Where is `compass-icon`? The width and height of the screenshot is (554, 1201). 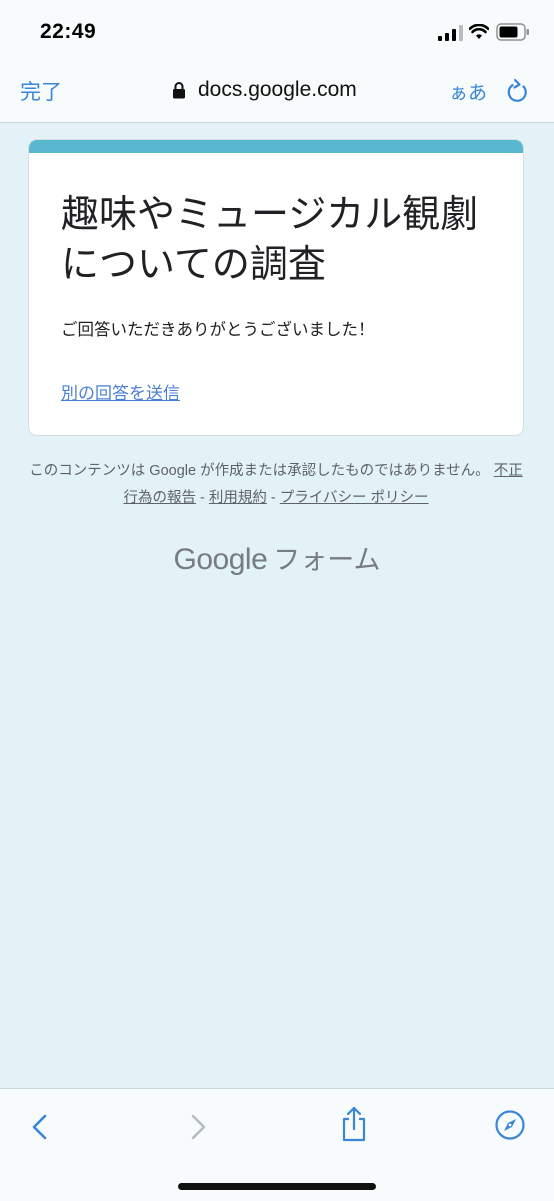
compass-icon is located at coordinates (510, 1125).